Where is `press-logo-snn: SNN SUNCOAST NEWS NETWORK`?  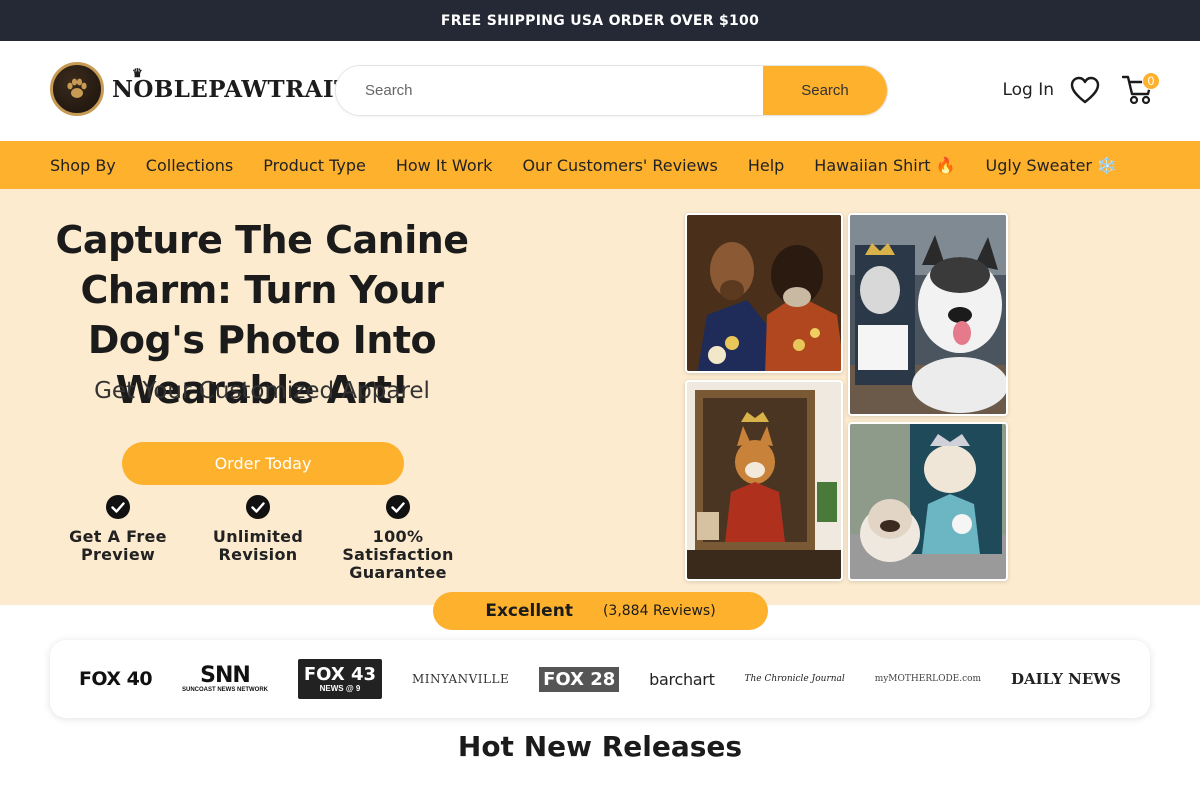 press-logo-snn: SNN SUNCOAST NEWS NETWORK is located at coordinates (225, 678).